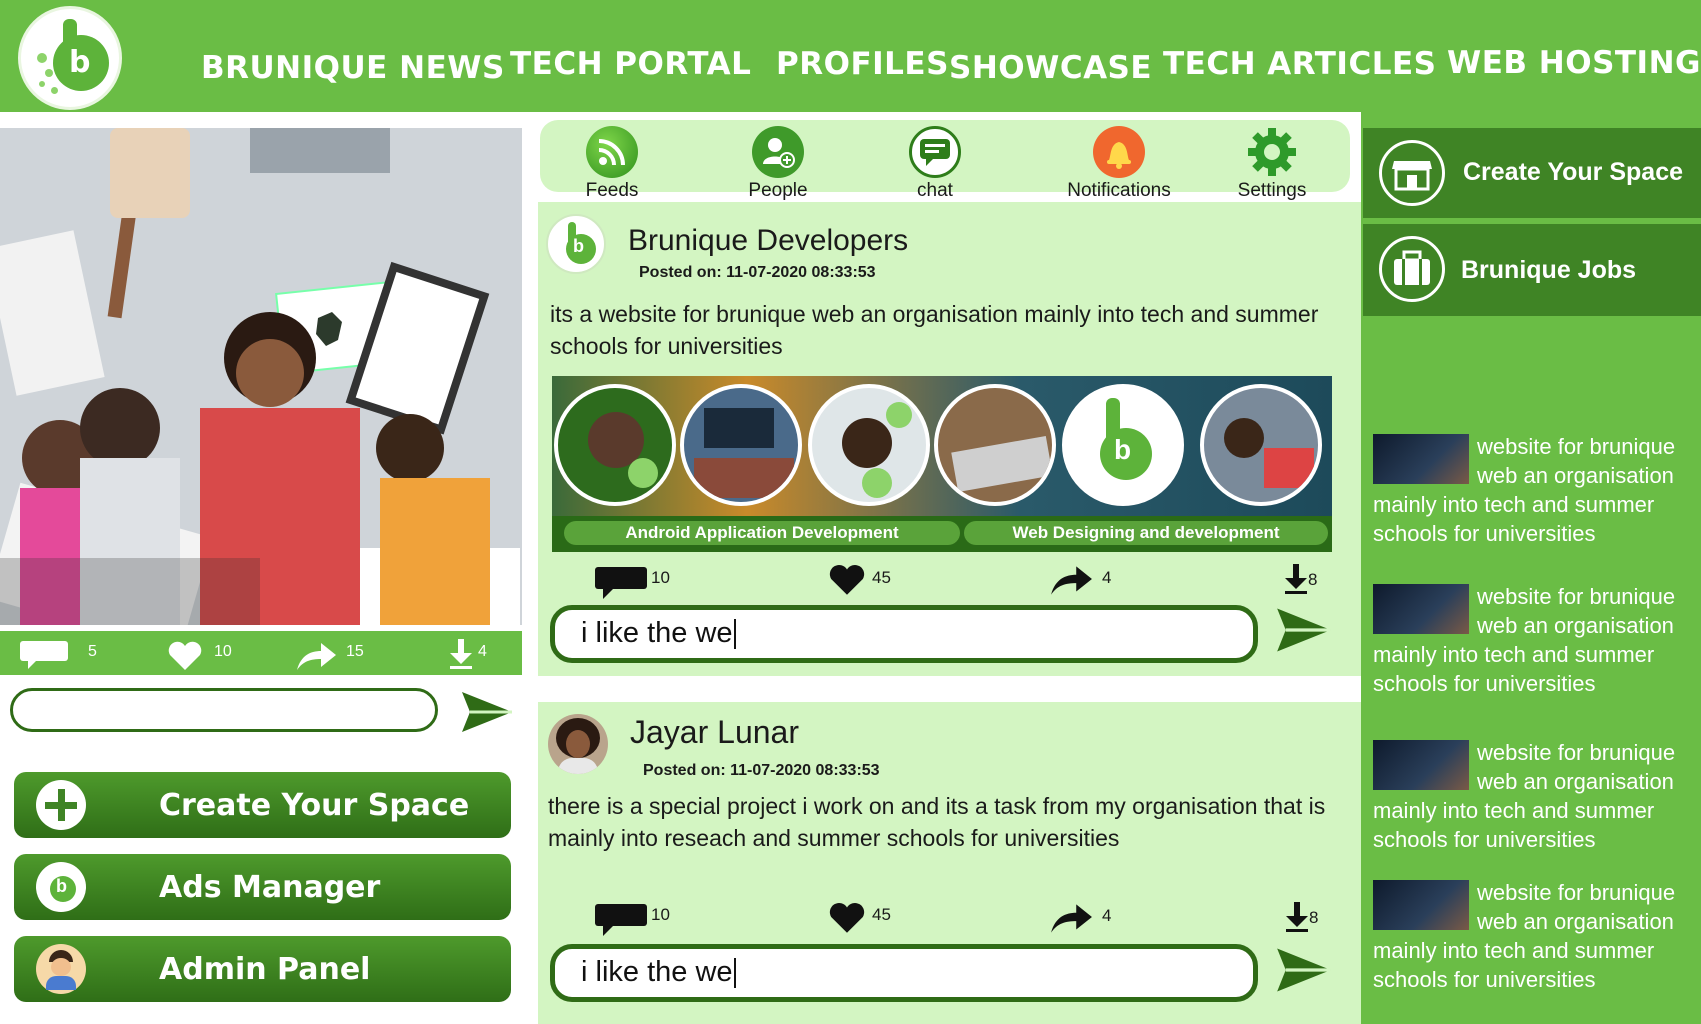 This screenshot has height=1024, width=1701. I want to click on banner-brunique-logo: b, so click(1123, 445).